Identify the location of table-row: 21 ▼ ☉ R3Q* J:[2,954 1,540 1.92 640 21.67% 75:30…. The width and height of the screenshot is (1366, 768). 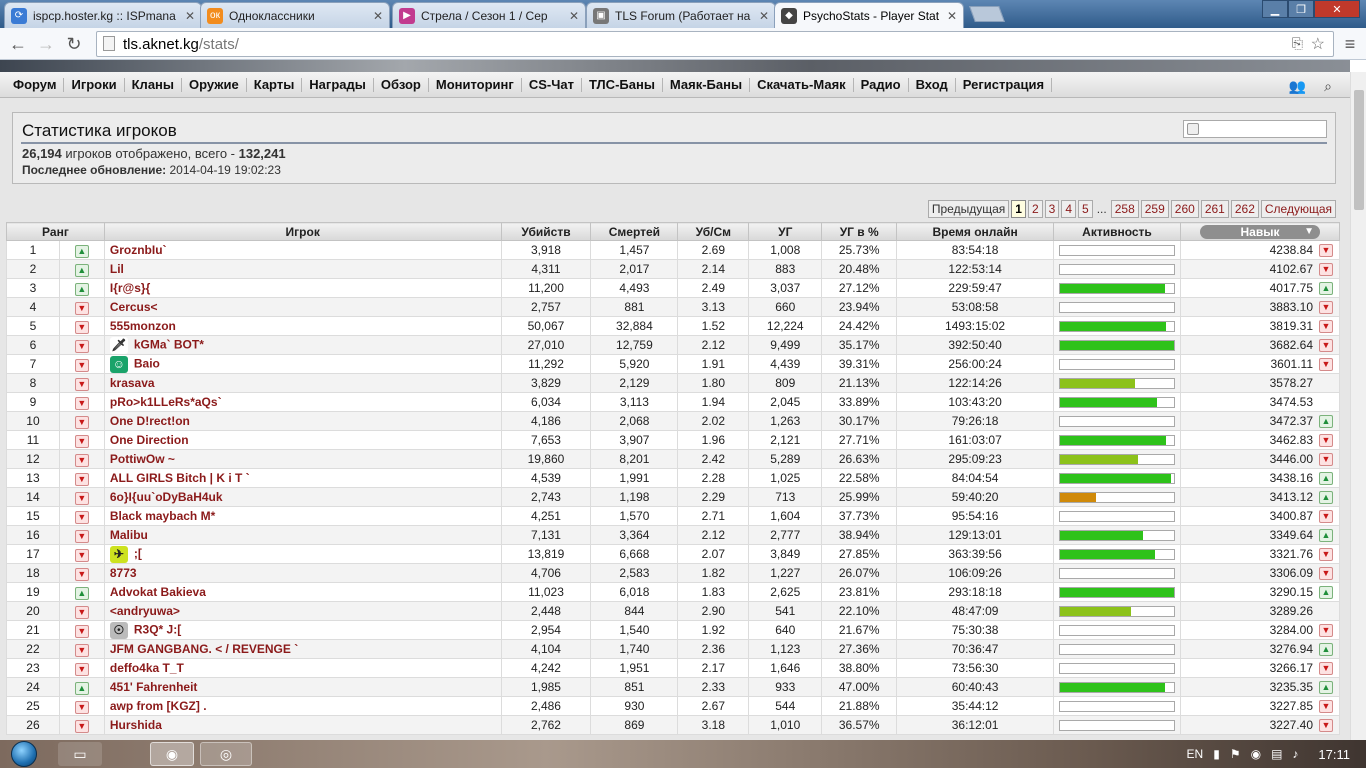
(673, 630).